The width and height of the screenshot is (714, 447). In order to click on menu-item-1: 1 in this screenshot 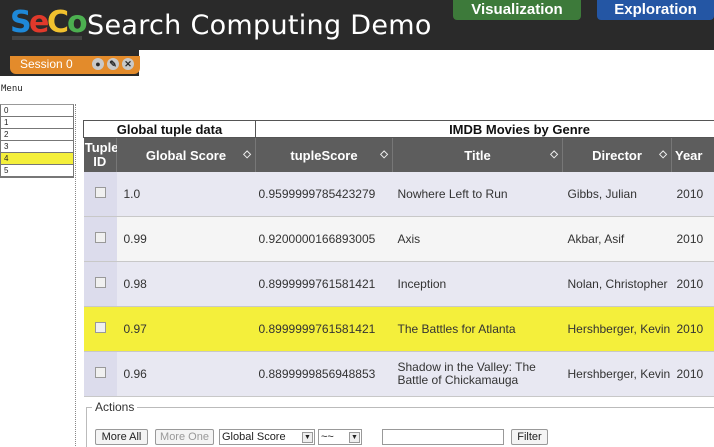, I will do `click(37, 123)`.